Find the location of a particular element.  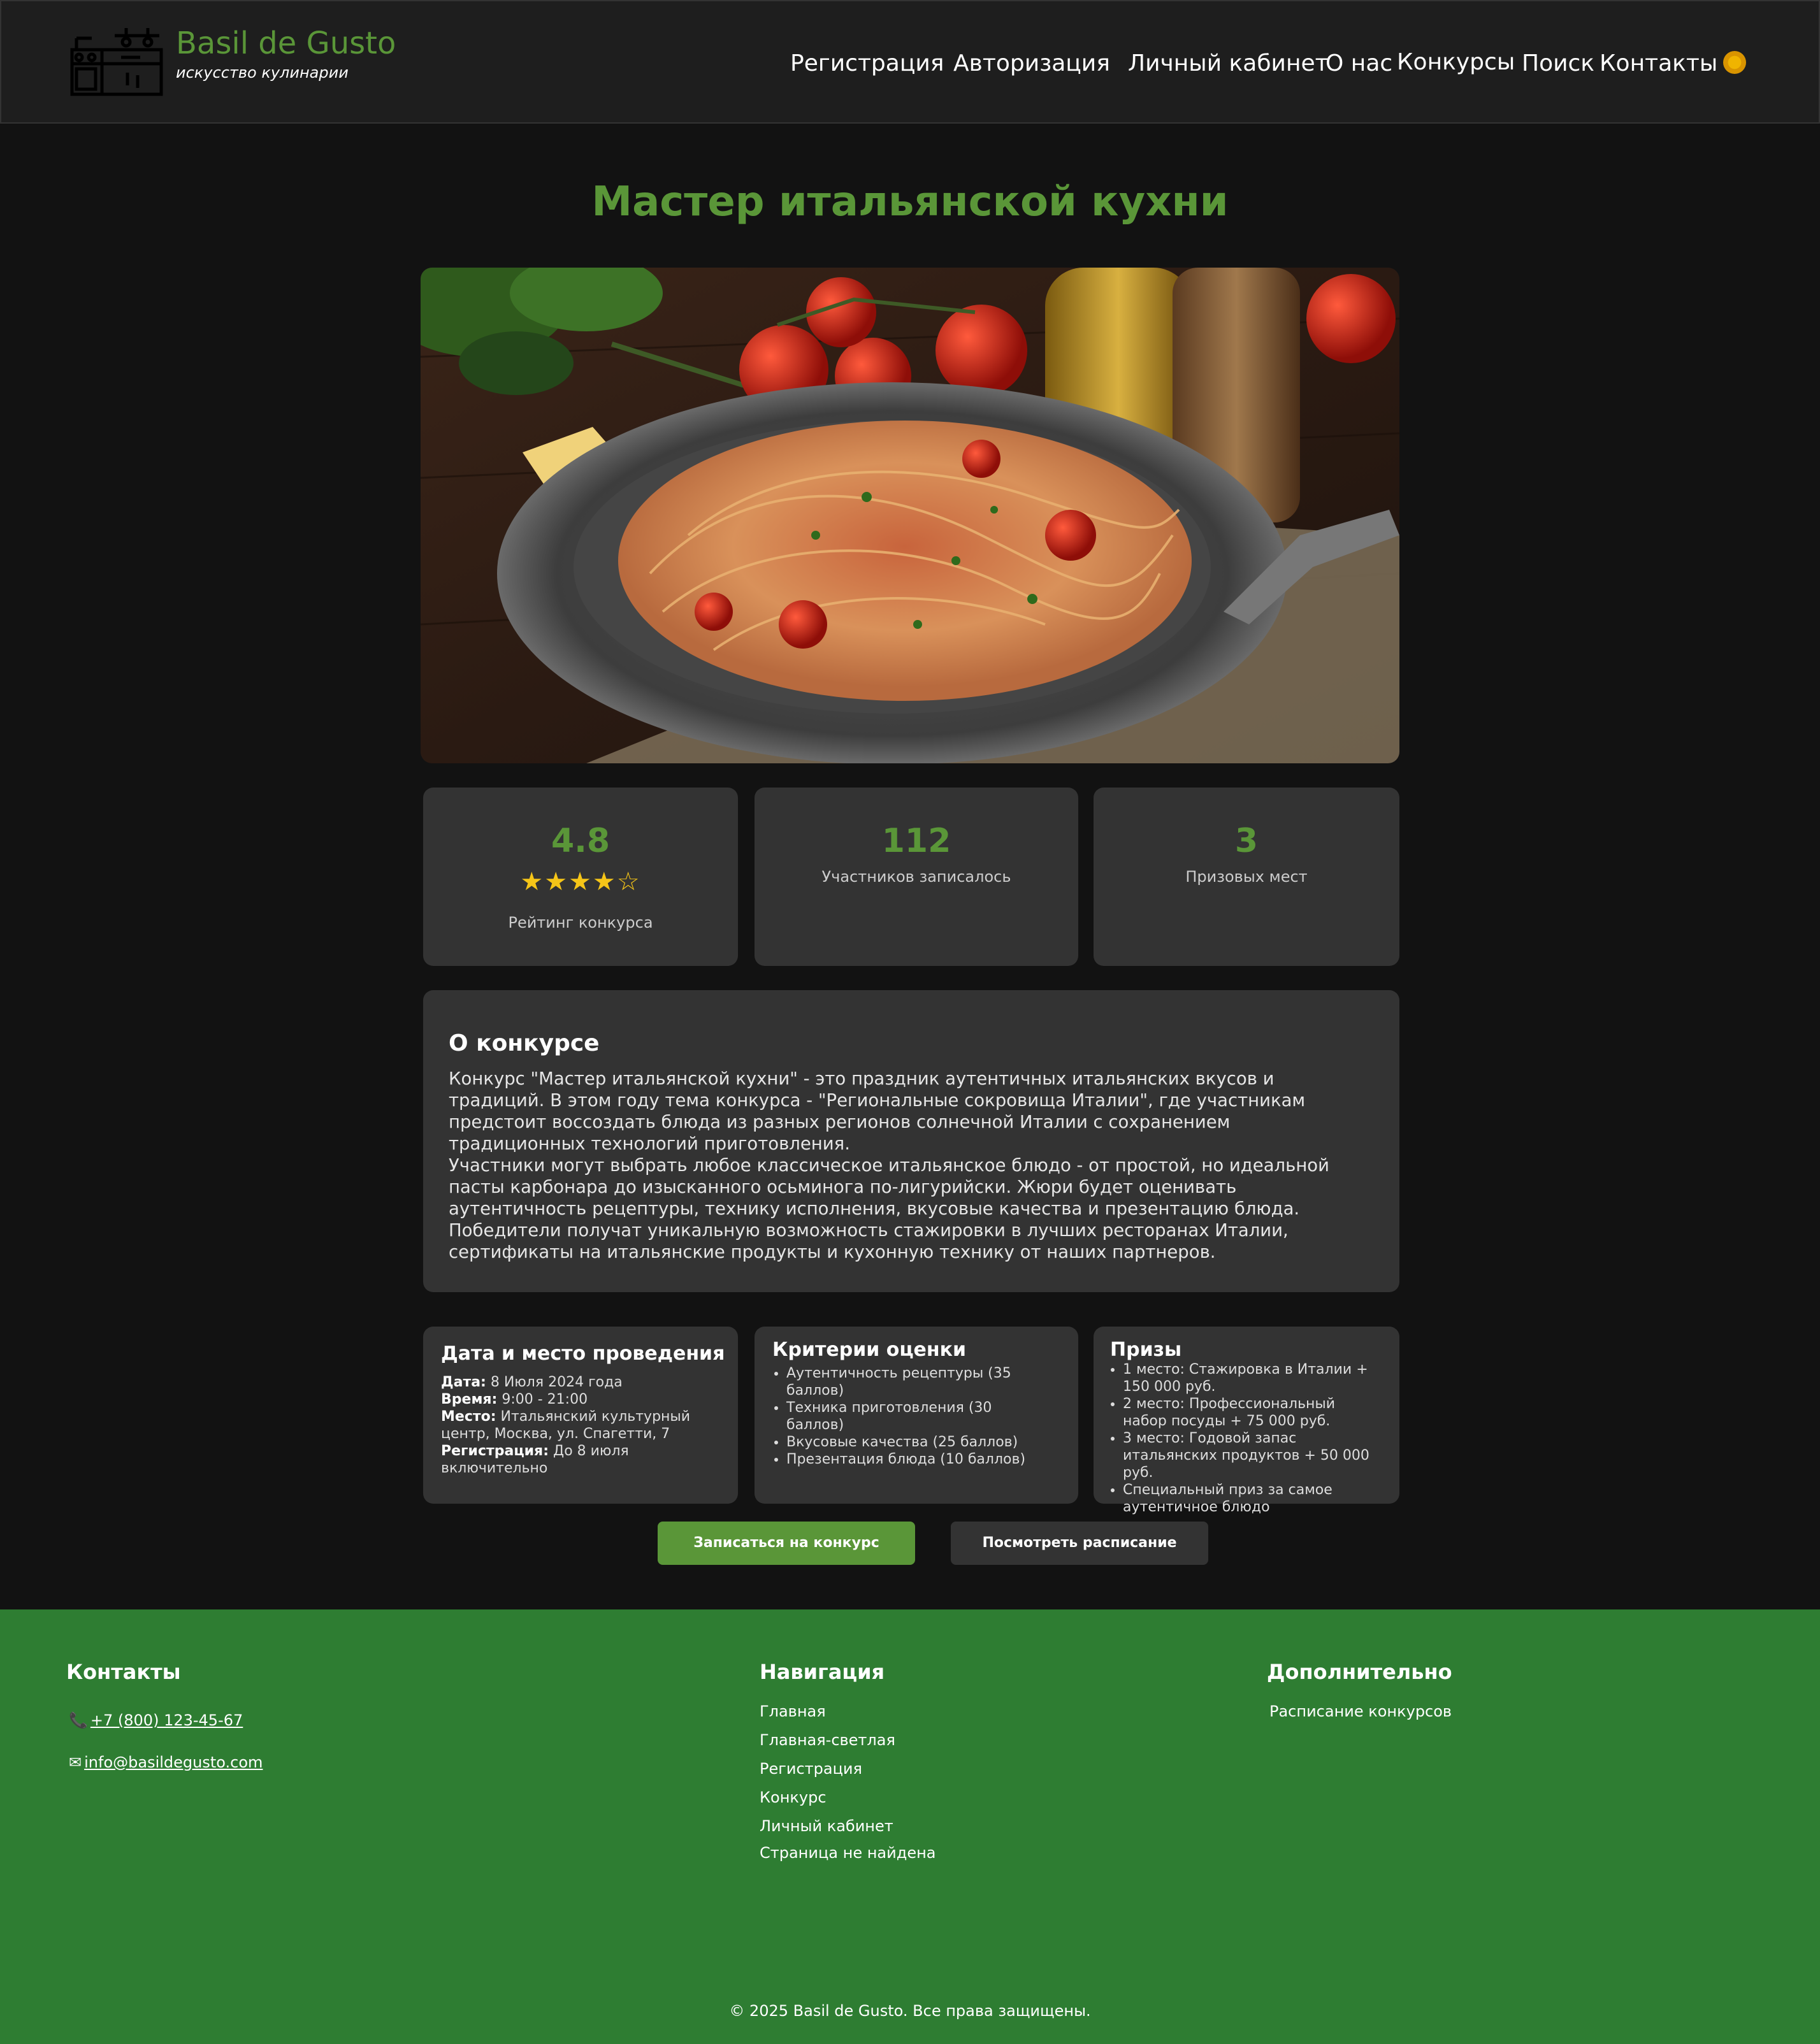

nav-login: Авторизация is located at coordinates (1031, 63).